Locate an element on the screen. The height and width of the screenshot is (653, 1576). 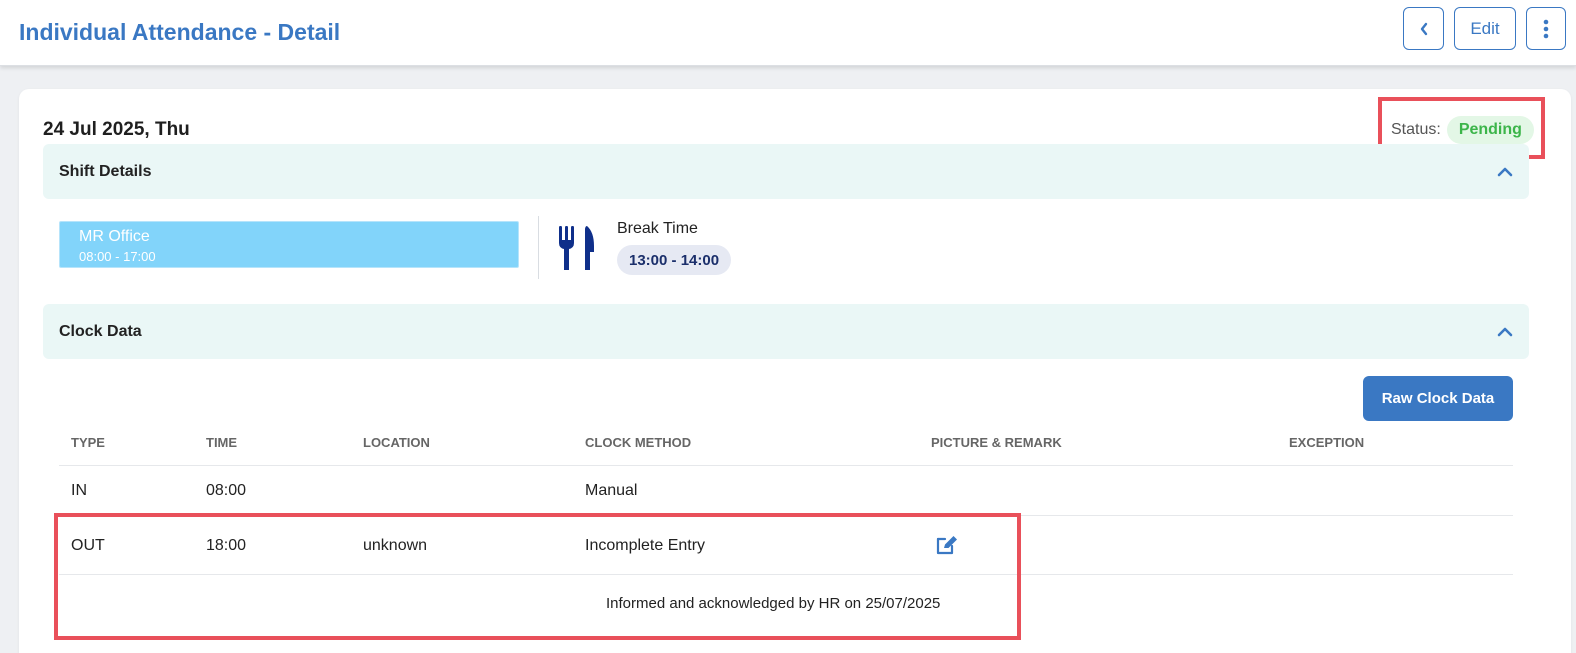
raw-clock-data-button: Raw Clock Data is located at coordinates (1438, 398).